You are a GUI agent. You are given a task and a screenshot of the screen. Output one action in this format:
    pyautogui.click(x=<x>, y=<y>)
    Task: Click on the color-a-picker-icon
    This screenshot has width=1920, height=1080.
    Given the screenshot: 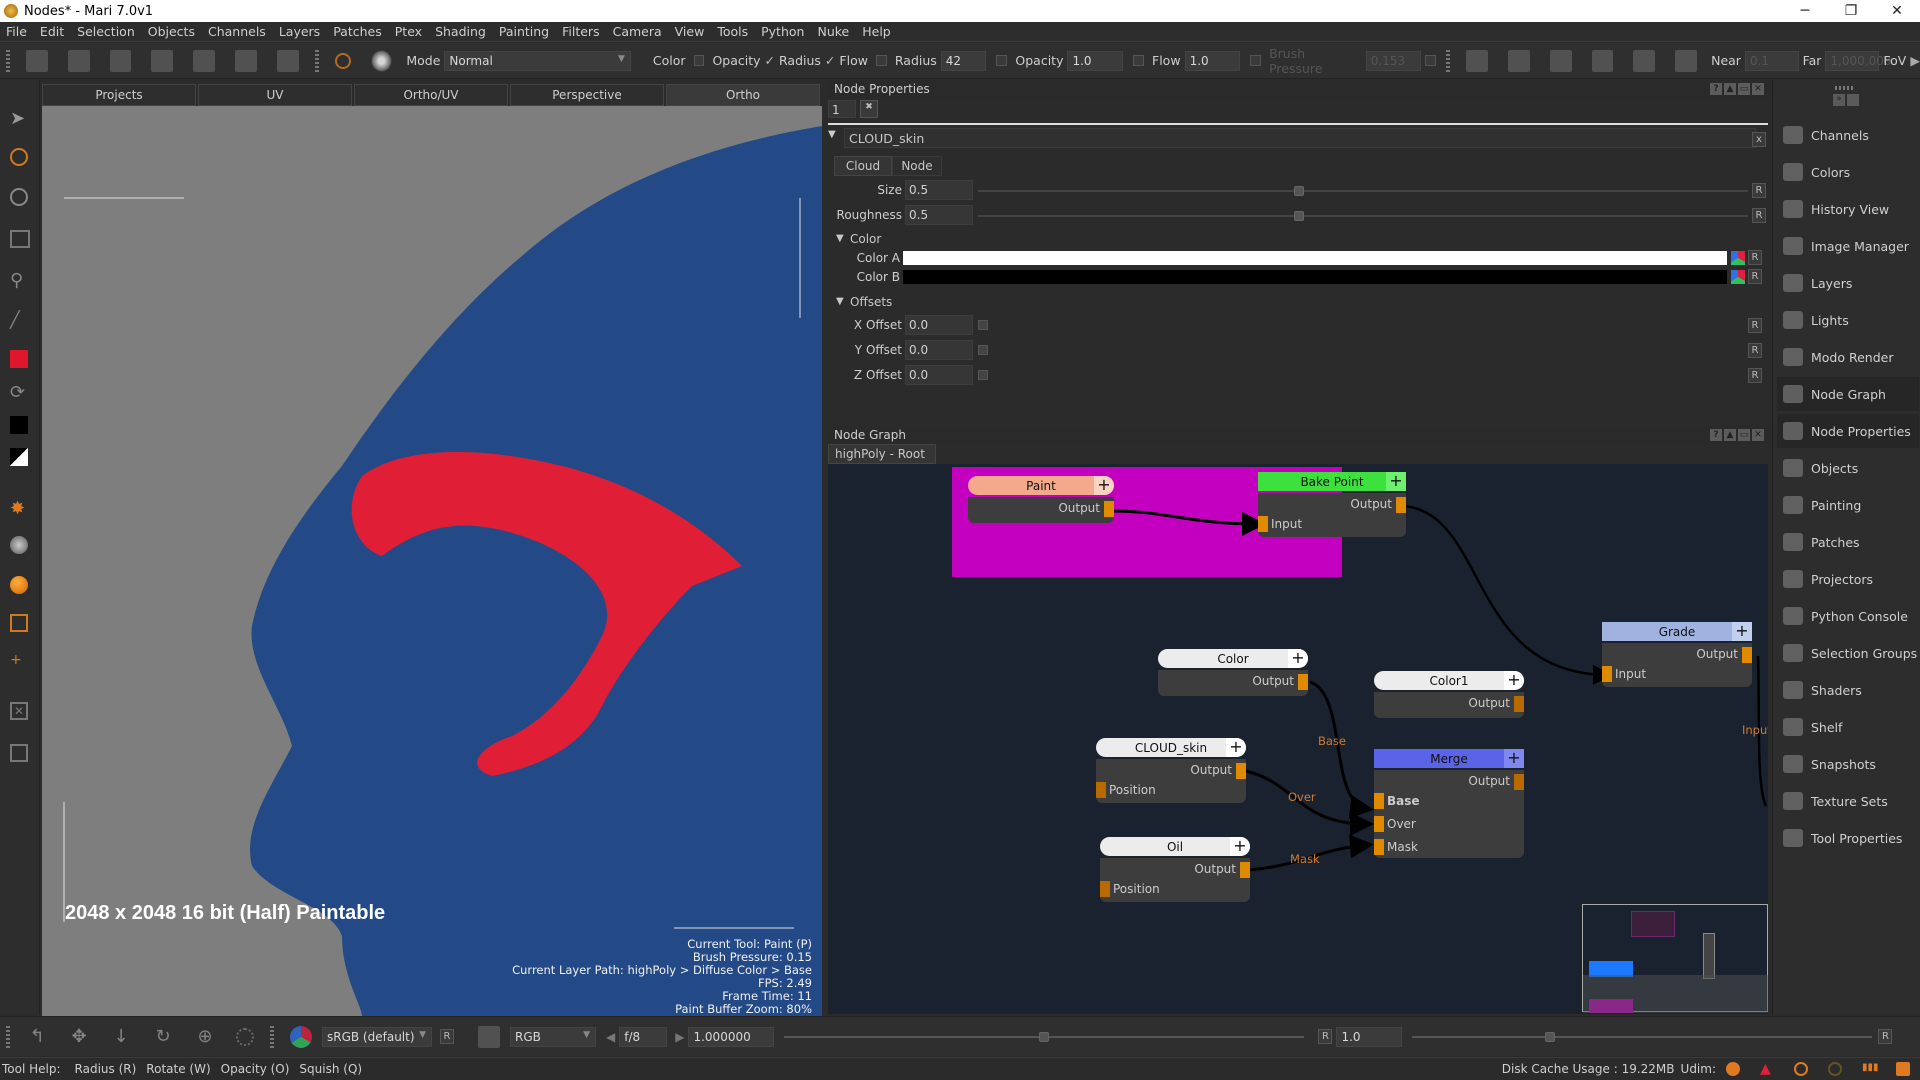 What is the action you would take?
    pyautogui.click(x=1738, y=258)
    